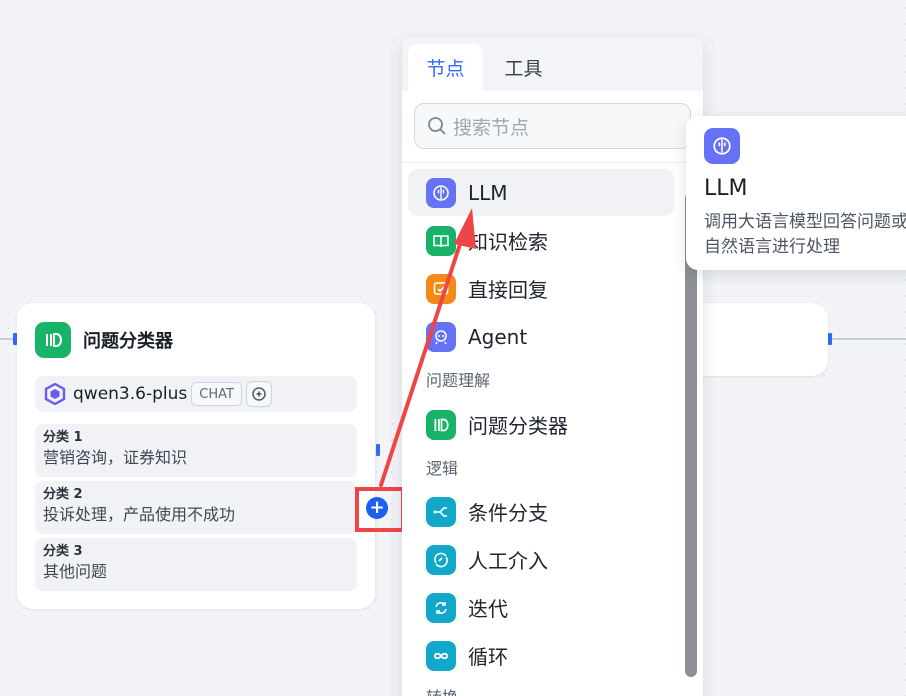 The image size is (906, 696). I want to click on tab-tools: 工具, so click(523, 67).